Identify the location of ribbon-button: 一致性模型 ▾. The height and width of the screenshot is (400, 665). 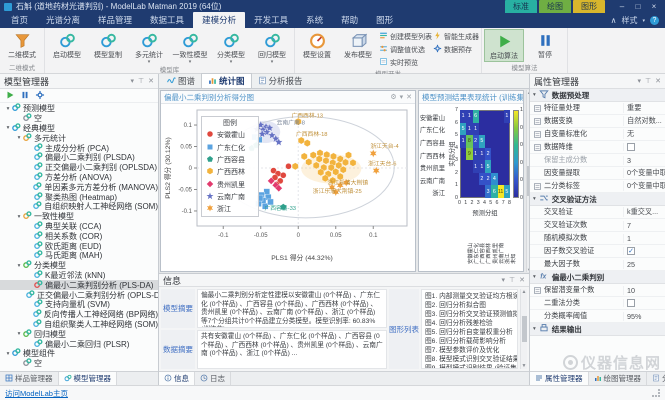
(190, 47).